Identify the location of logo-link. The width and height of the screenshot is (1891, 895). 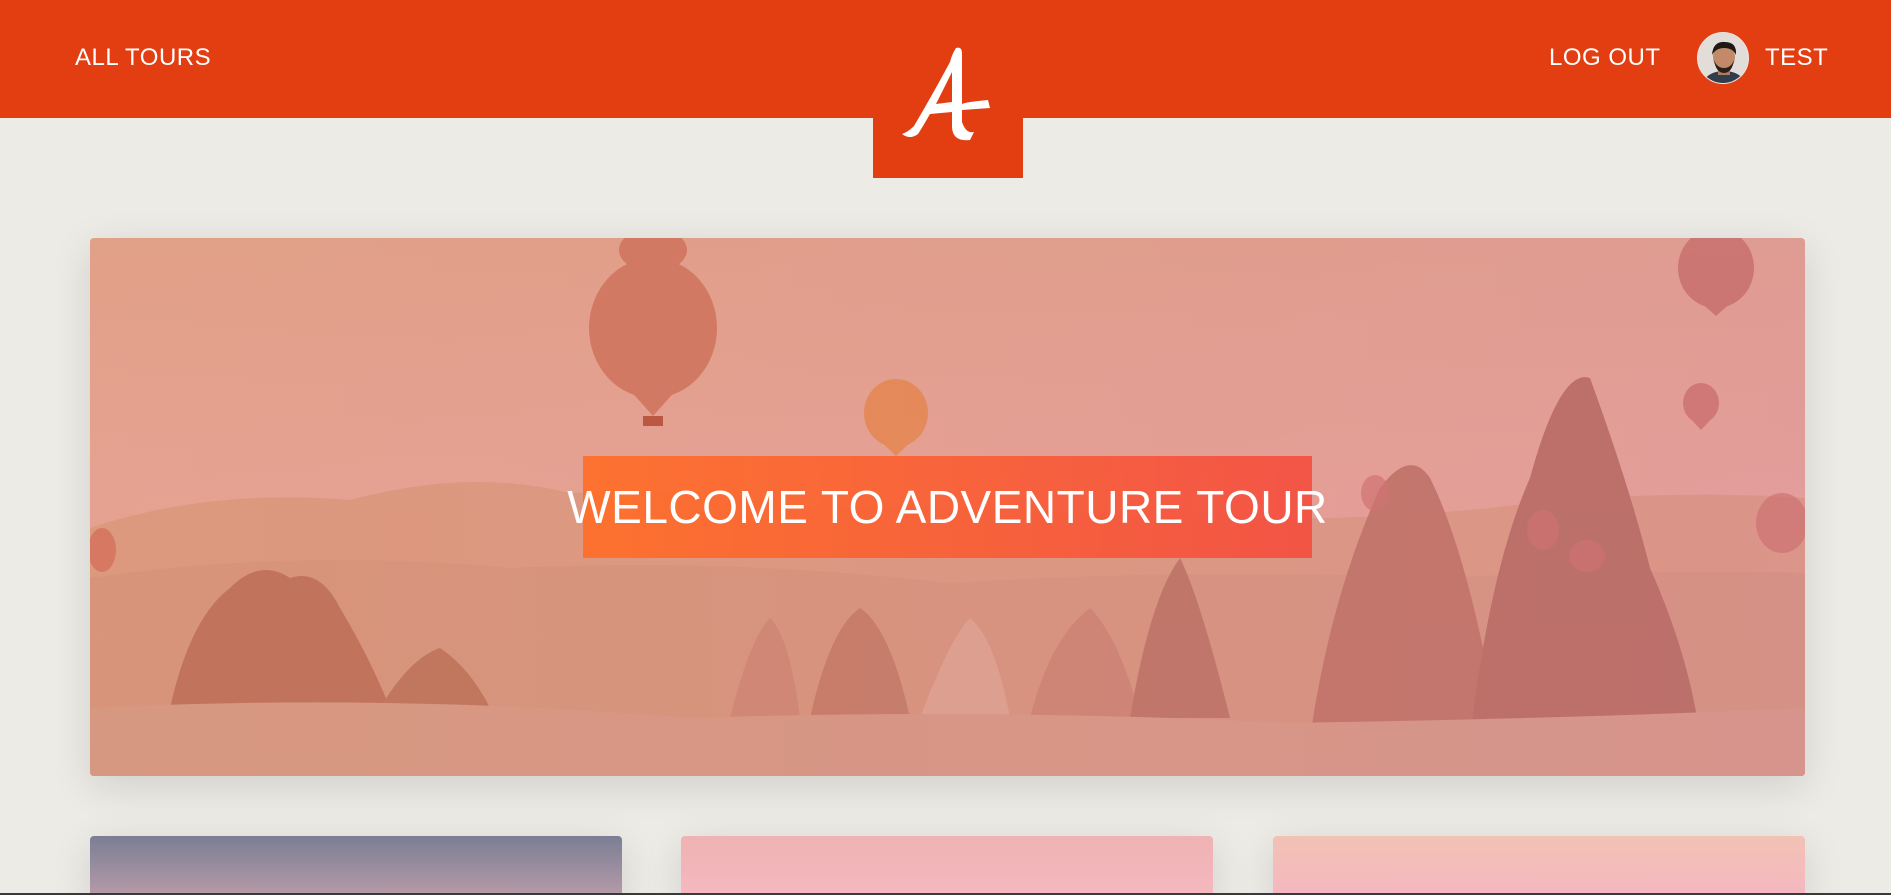
(948, 89).